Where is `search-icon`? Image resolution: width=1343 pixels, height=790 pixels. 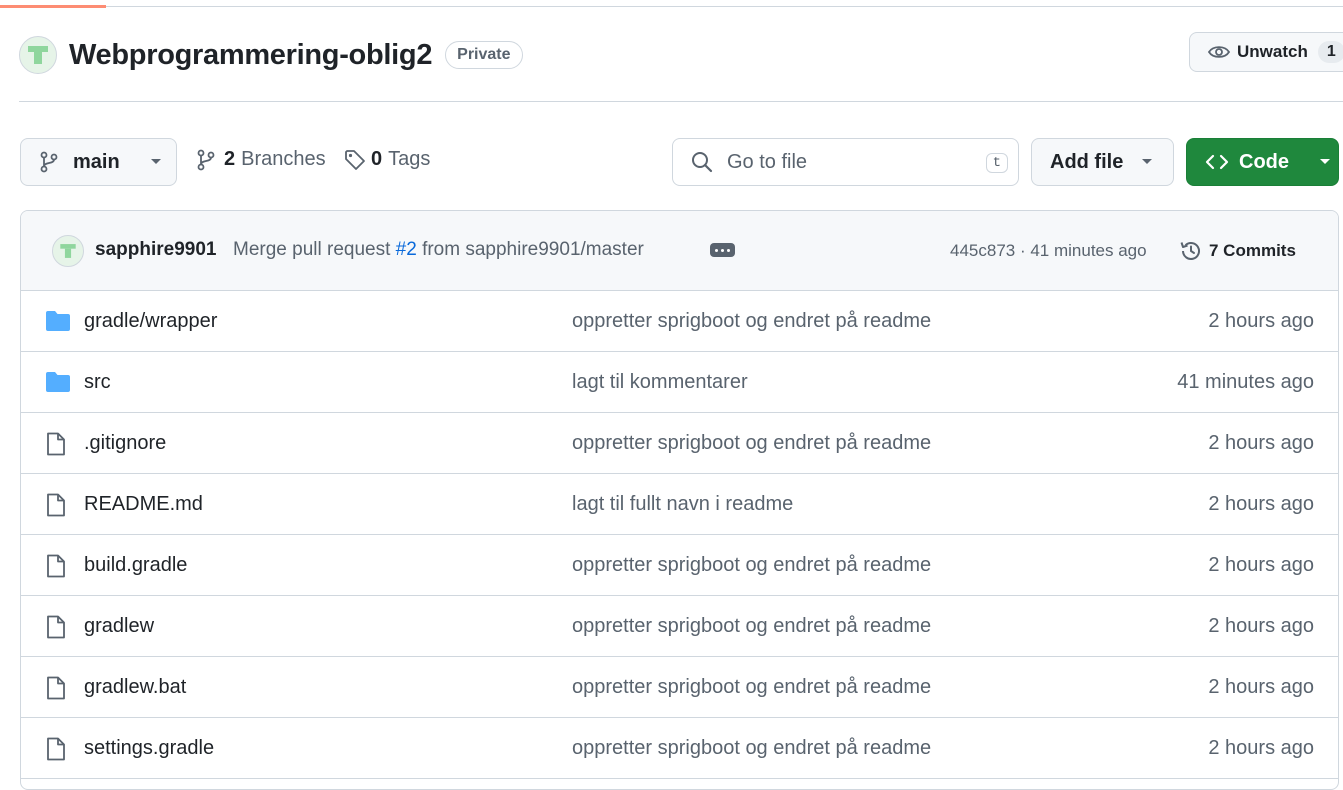
search-icon is located at coordinates (702, 162).